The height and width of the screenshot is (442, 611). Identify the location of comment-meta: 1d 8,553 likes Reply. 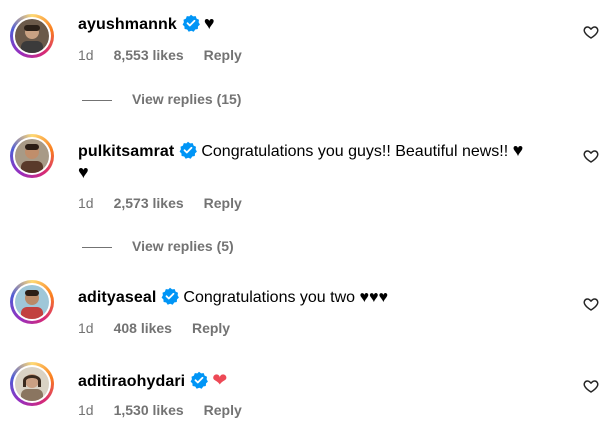
(170, 55).